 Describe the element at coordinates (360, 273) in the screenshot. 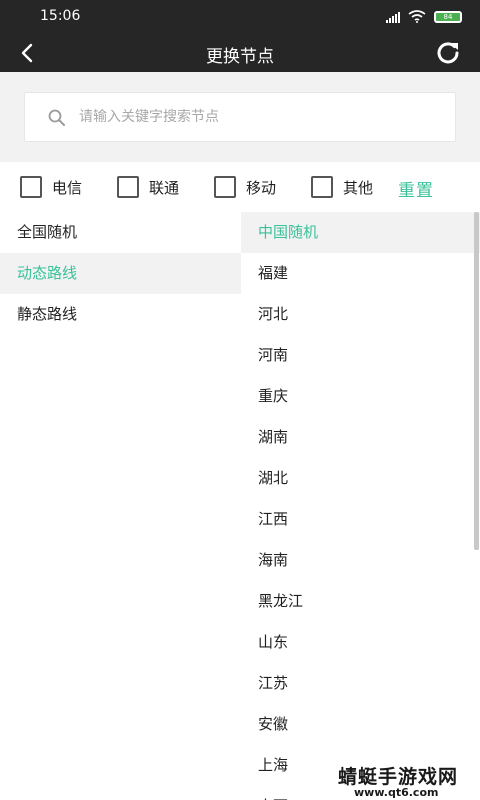

I see `region-item: 福建` at that location.